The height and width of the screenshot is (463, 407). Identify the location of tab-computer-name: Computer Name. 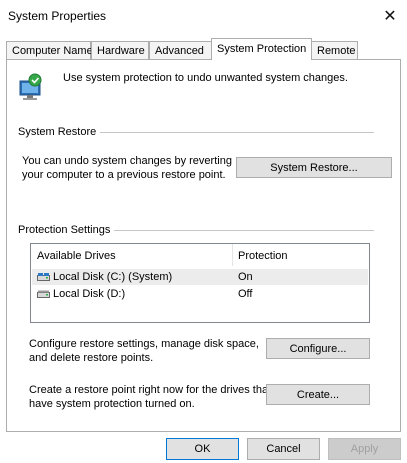
(49, 50).